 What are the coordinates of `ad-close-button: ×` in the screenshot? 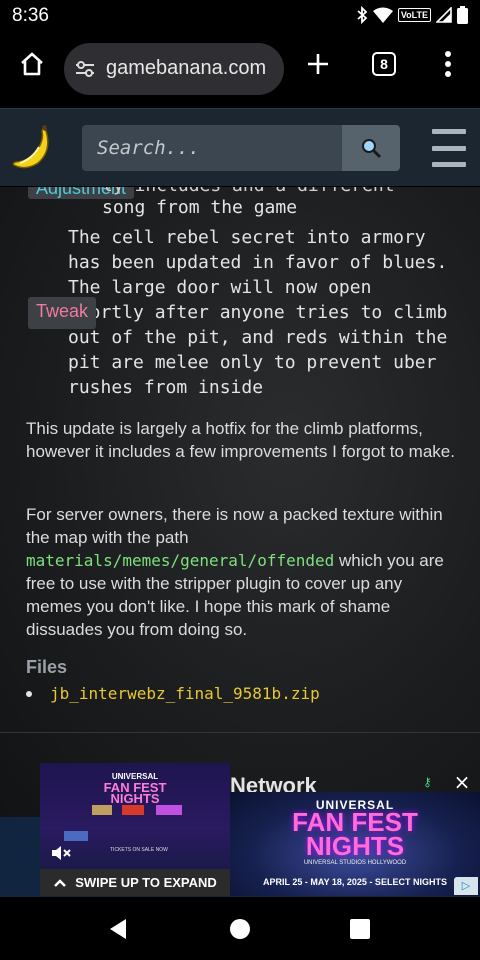 It's located at (462, 782).